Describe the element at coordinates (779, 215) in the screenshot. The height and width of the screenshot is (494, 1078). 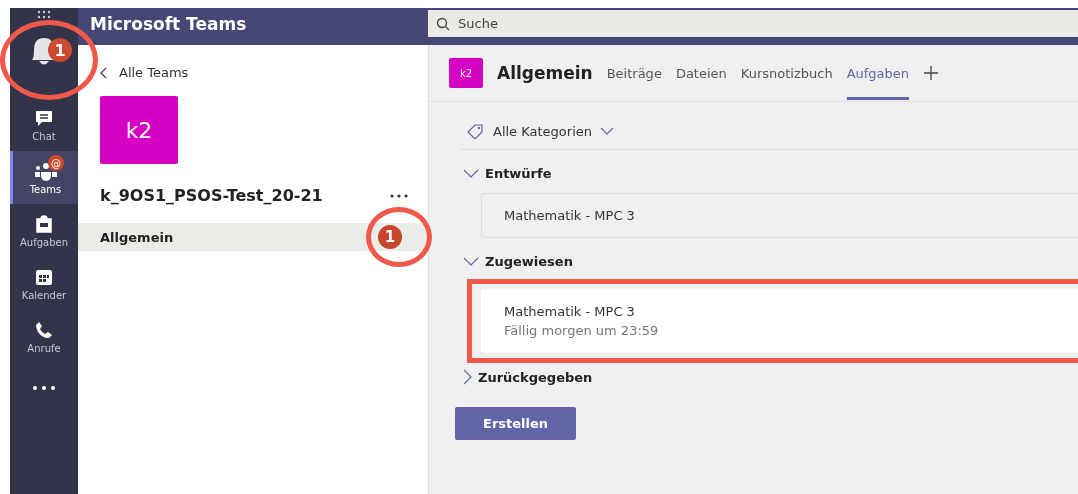
I see `assignment-card: Mathematik - MPC 3` at that location.